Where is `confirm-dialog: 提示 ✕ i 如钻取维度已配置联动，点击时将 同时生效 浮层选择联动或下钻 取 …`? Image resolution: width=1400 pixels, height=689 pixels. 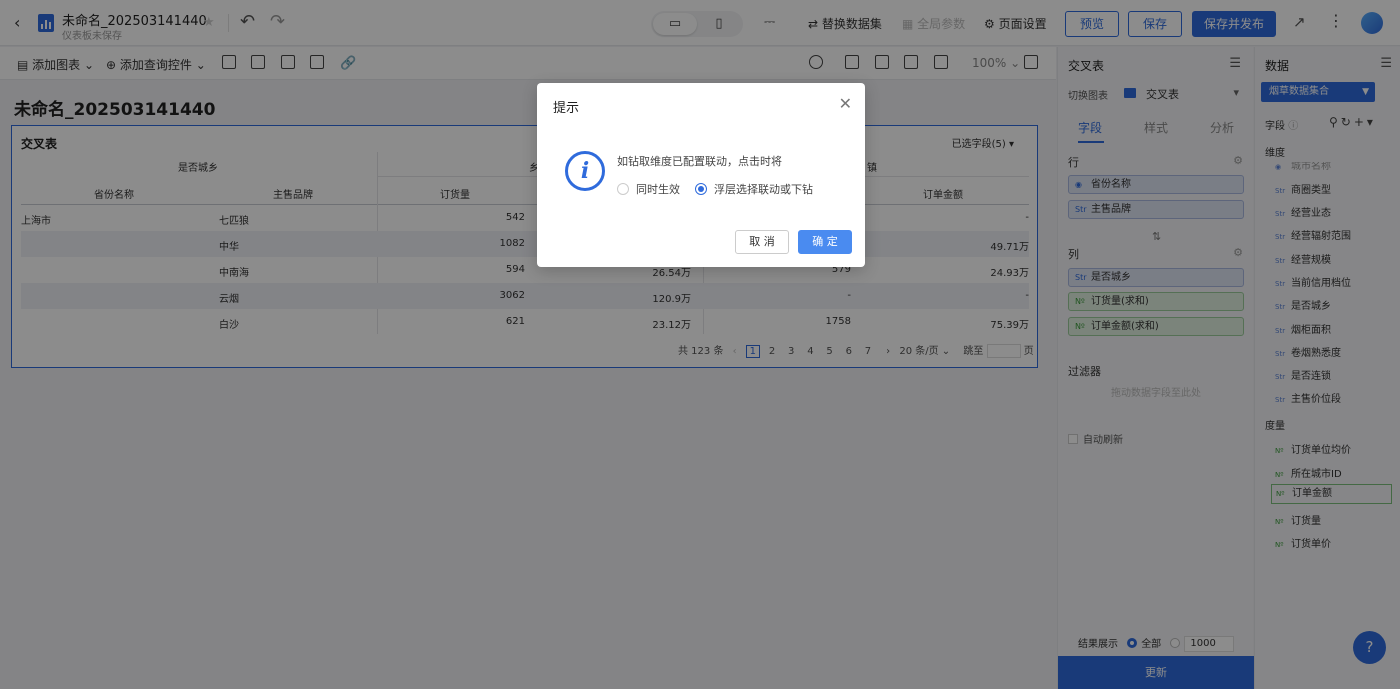
confirm-dialog: 提示 ✕ i 如钻取维度已配置联动，点击时将 同时生效 浮层选择联动或下钻 取 … is located at coordinates (701, 175).